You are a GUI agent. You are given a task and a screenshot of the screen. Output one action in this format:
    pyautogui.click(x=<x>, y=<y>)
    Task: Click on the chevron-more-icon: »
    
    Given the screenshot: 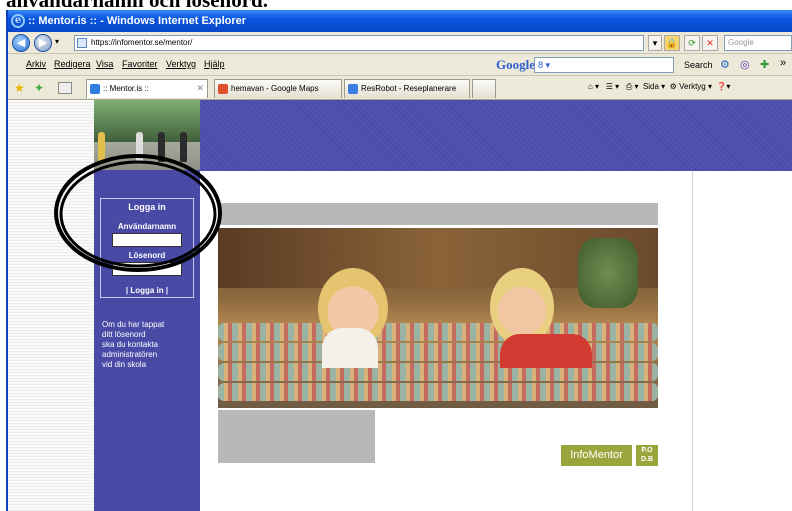 What is the action you would take?
    pyautogui.click(x=783, y=63)
    